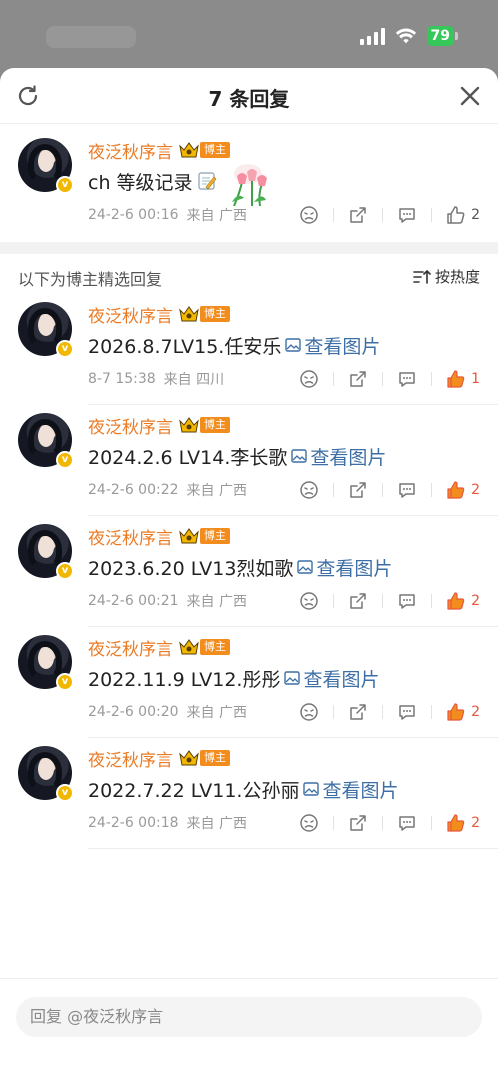  I want to click on wifi-icon, so click(405, 36).